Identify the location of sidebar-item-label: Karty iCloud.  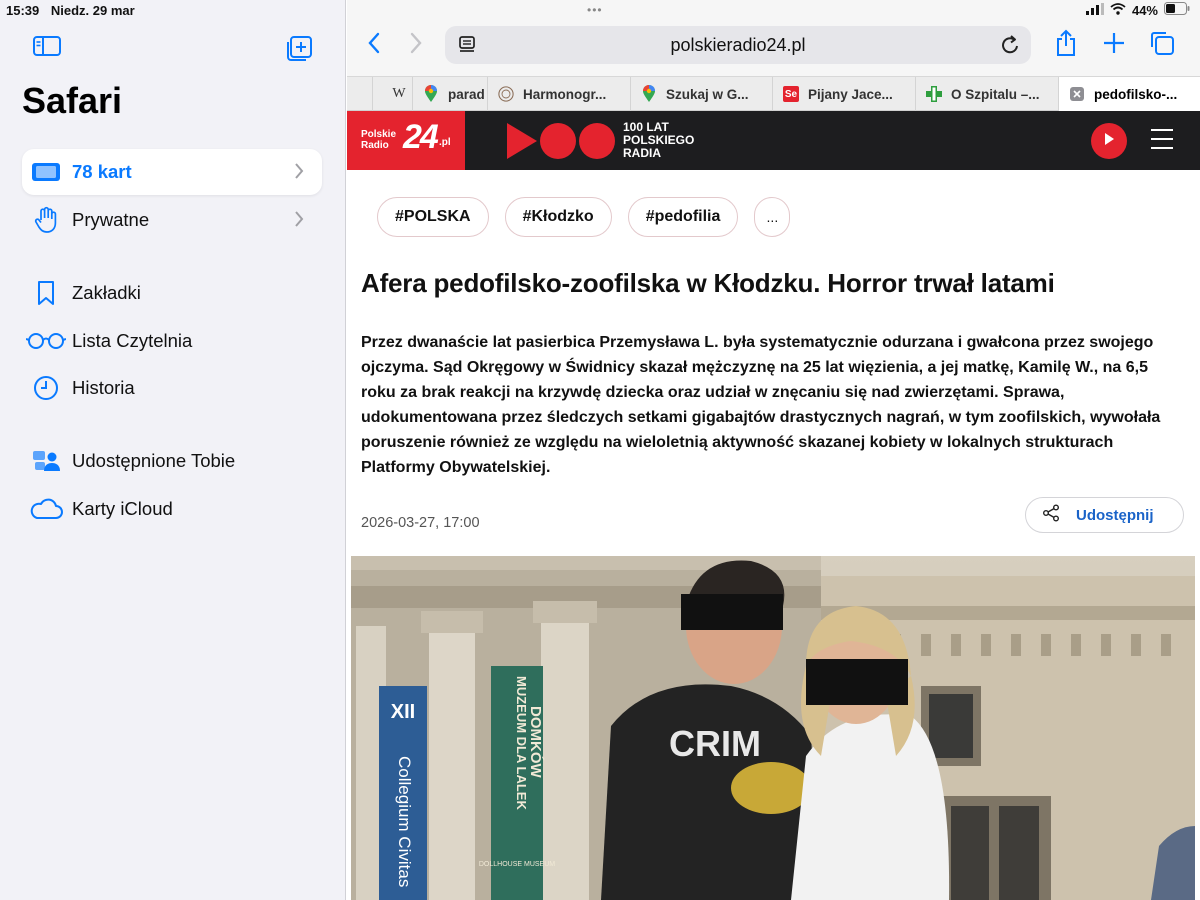
(122, 508).